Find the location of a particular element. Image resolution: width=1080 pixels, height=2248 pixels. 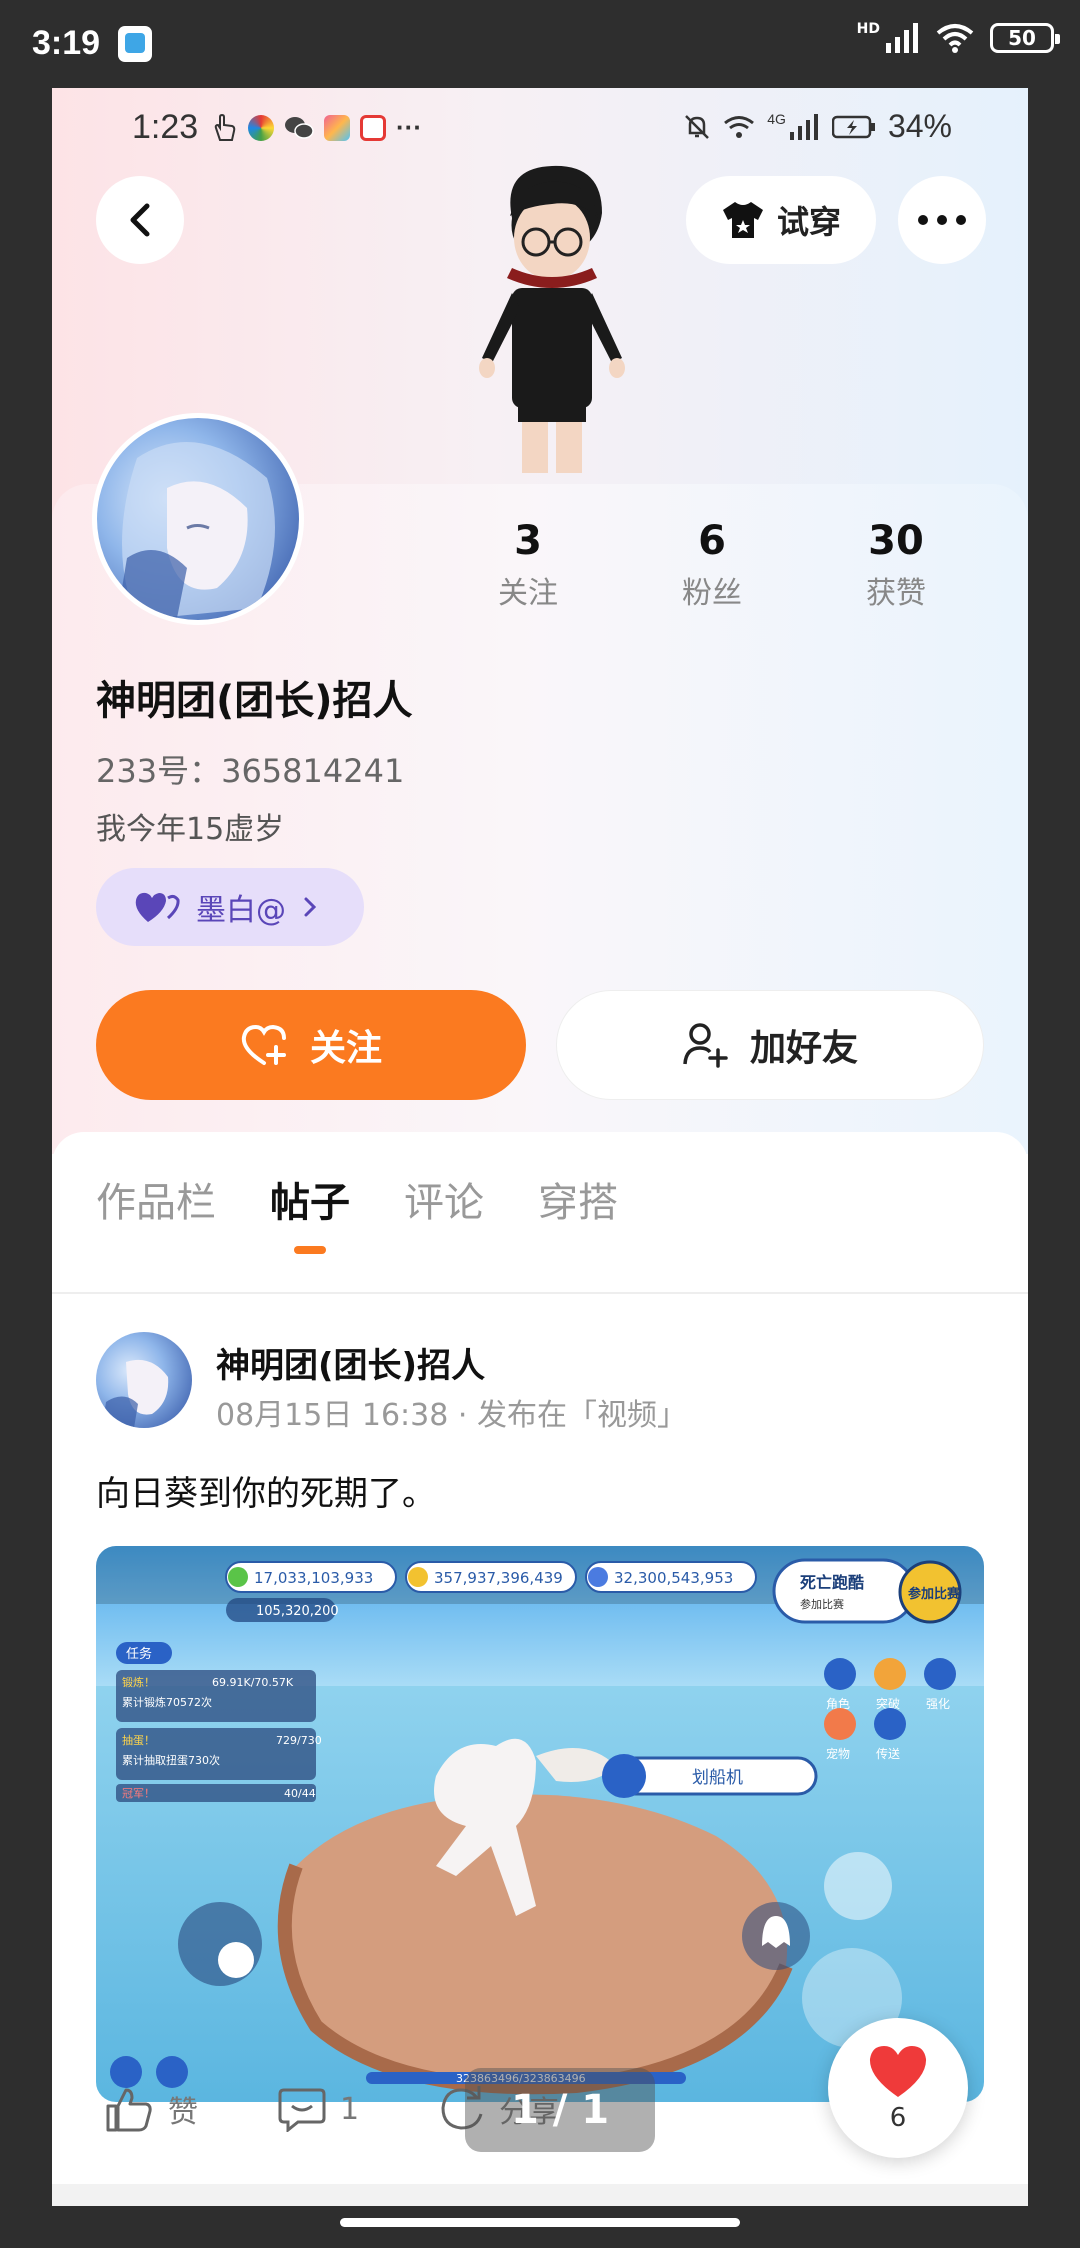

hud-currency-3: 32,300,543,953 is located at coordinates (671, 1577).